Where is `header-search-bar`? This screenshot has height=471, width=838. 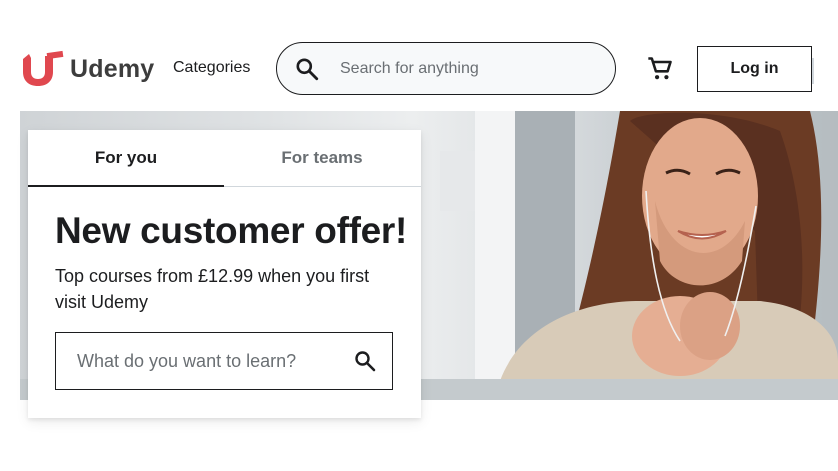 header-search-bar is located at coordinates (446, 68).